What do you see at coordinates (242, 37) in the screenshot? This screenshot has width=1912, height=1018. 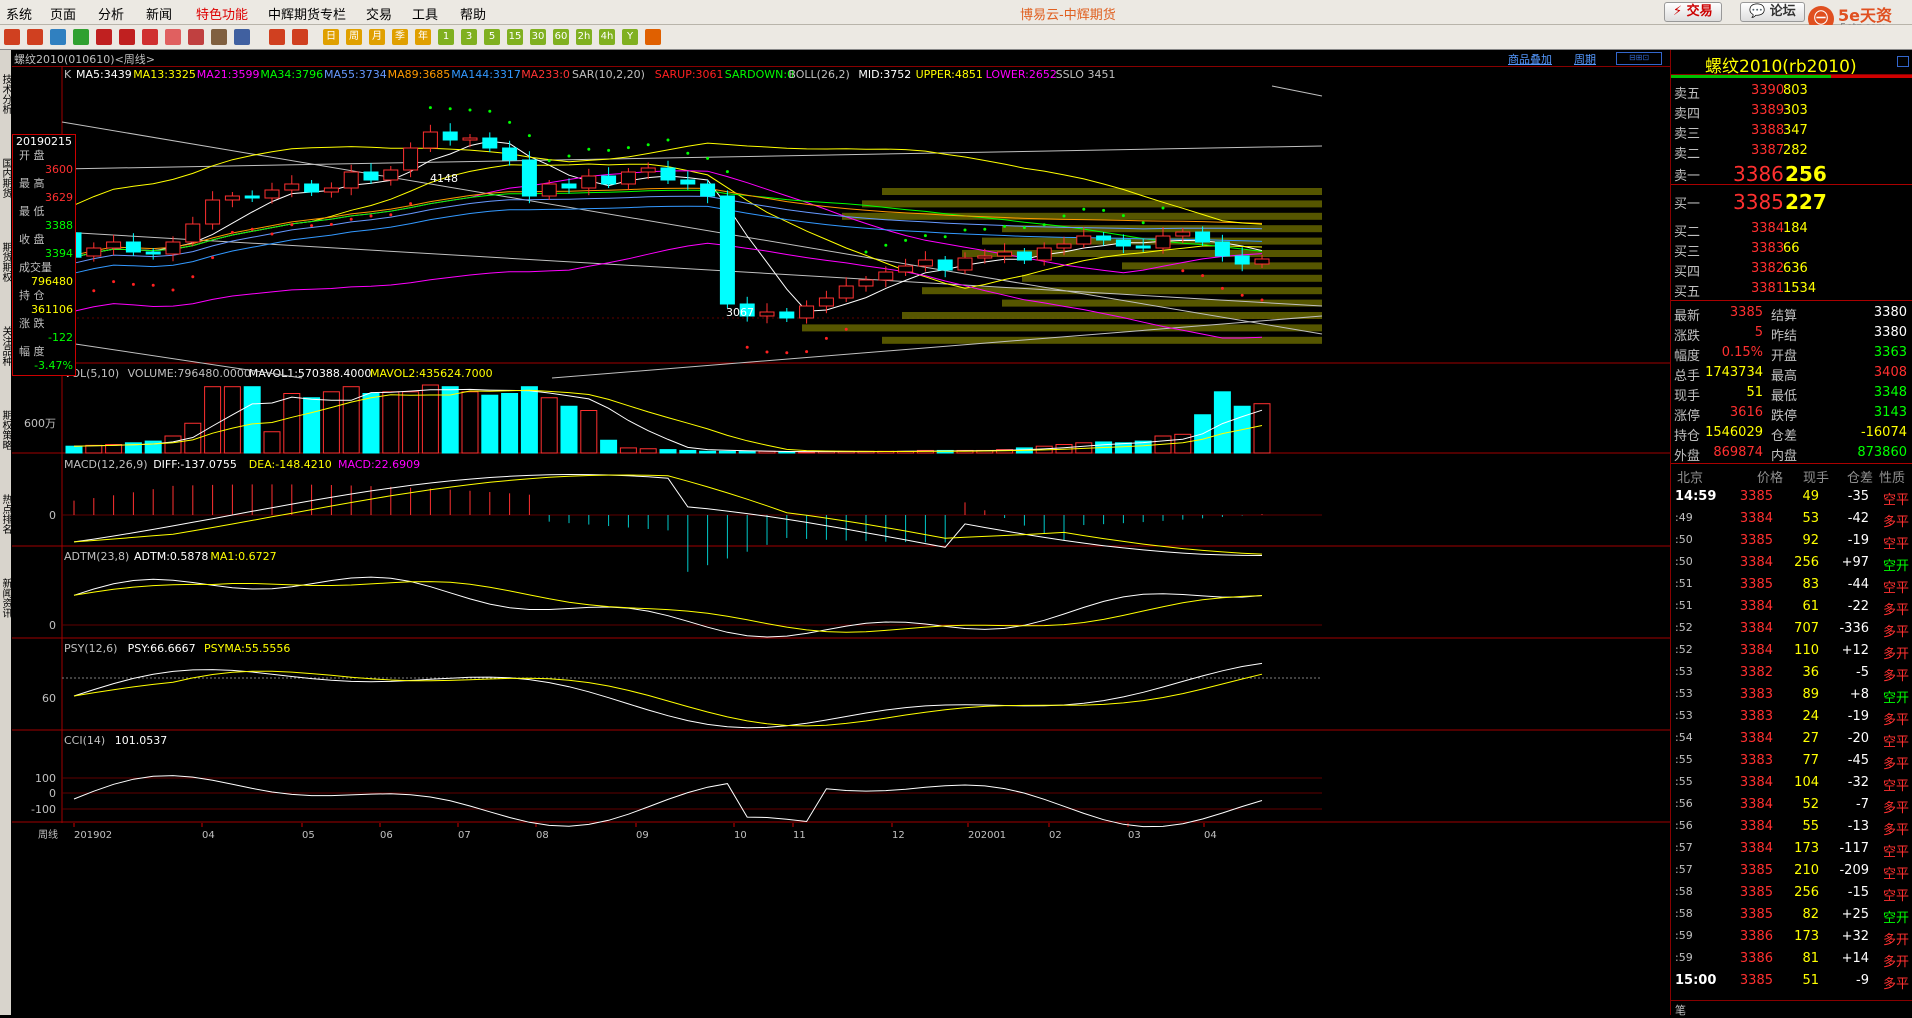 I see `table-icon` at bounding box center [242, 37].